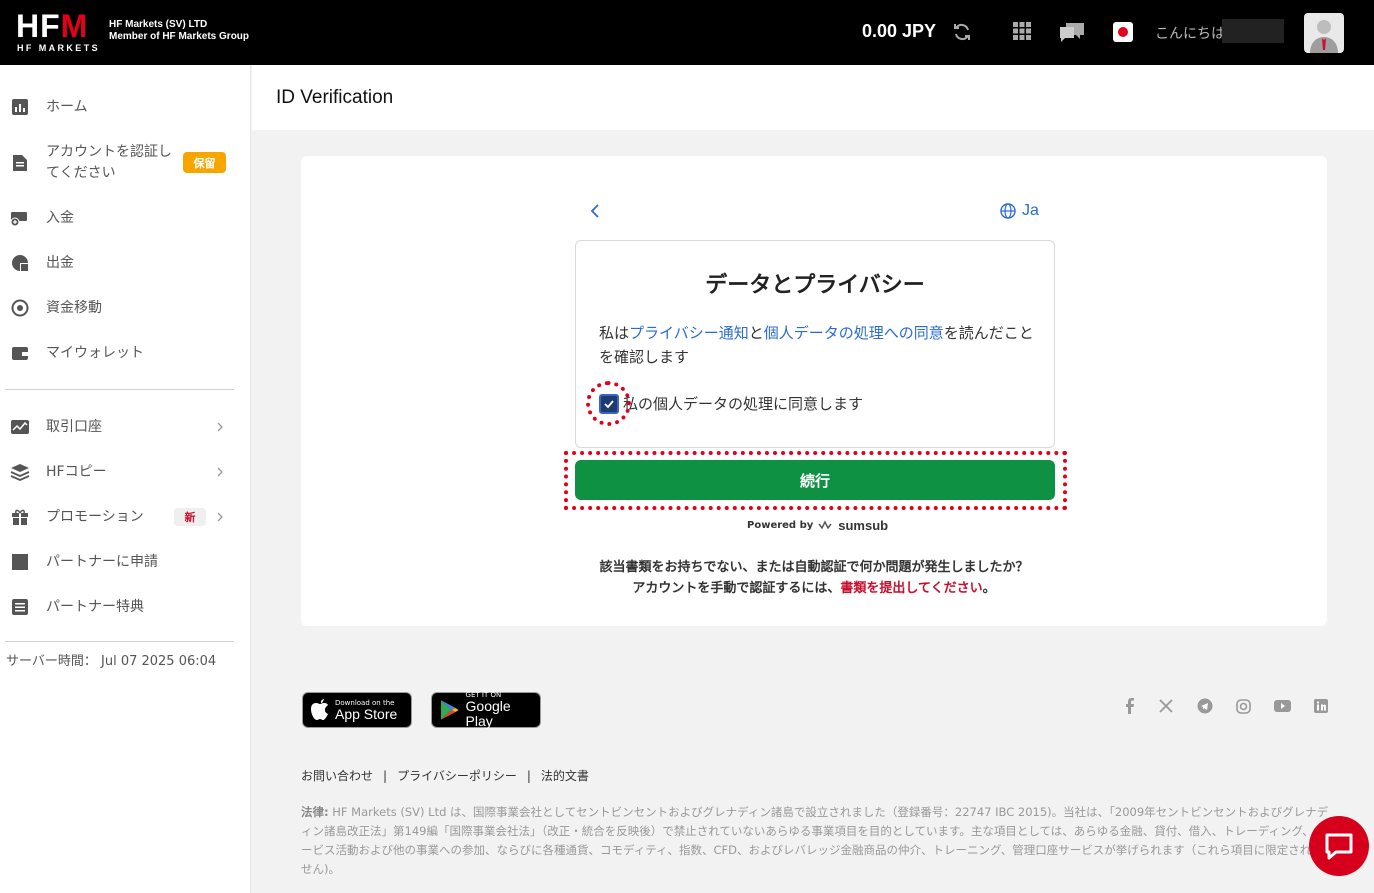 The width and height of the screenshot is (1374, 893). What do you see at coordinates (125, 427) in the screenshot?
I see `sidebar-item-trading-accounts: 取引口座` at bounding box center [125, 427].